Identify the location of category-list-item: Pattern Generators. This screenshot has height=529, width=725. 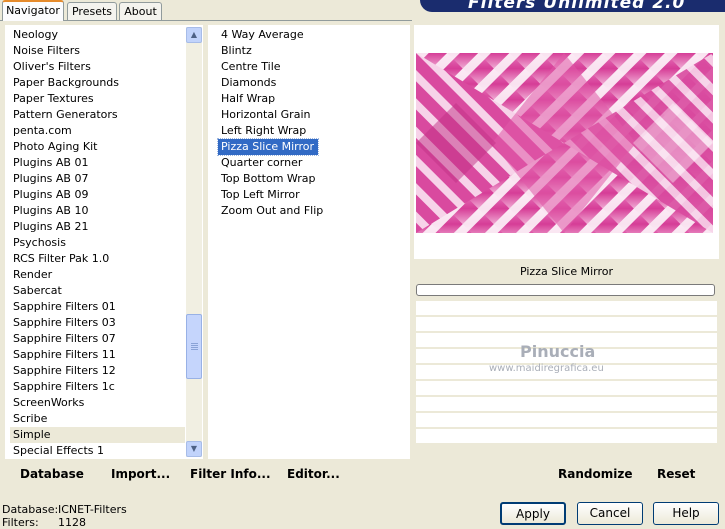
(97, 115).